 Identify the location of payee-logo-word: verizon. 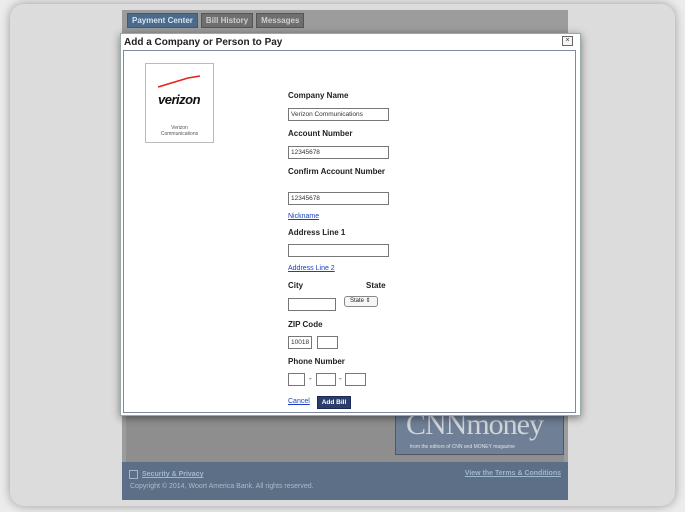
(179, 99).